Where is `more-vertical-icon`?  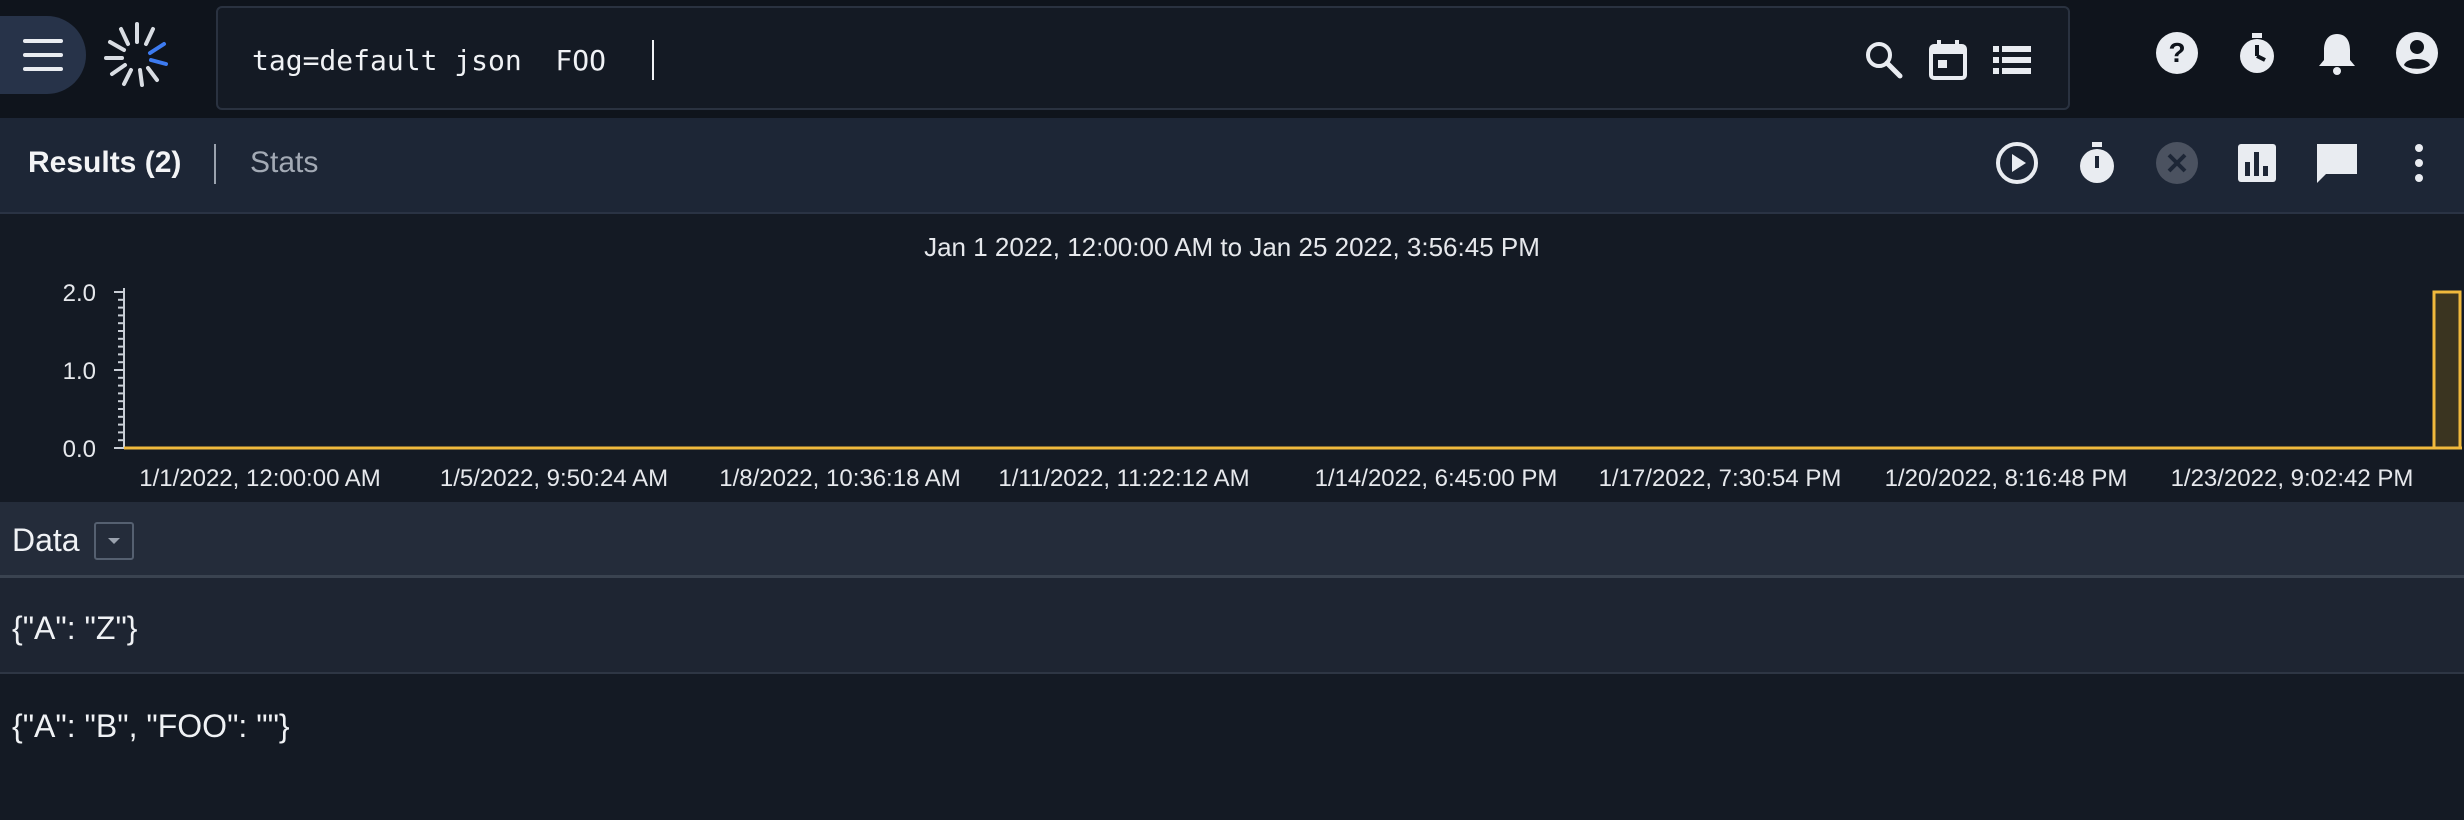 more-vertical-icon is located at coordinates (2419, 163).